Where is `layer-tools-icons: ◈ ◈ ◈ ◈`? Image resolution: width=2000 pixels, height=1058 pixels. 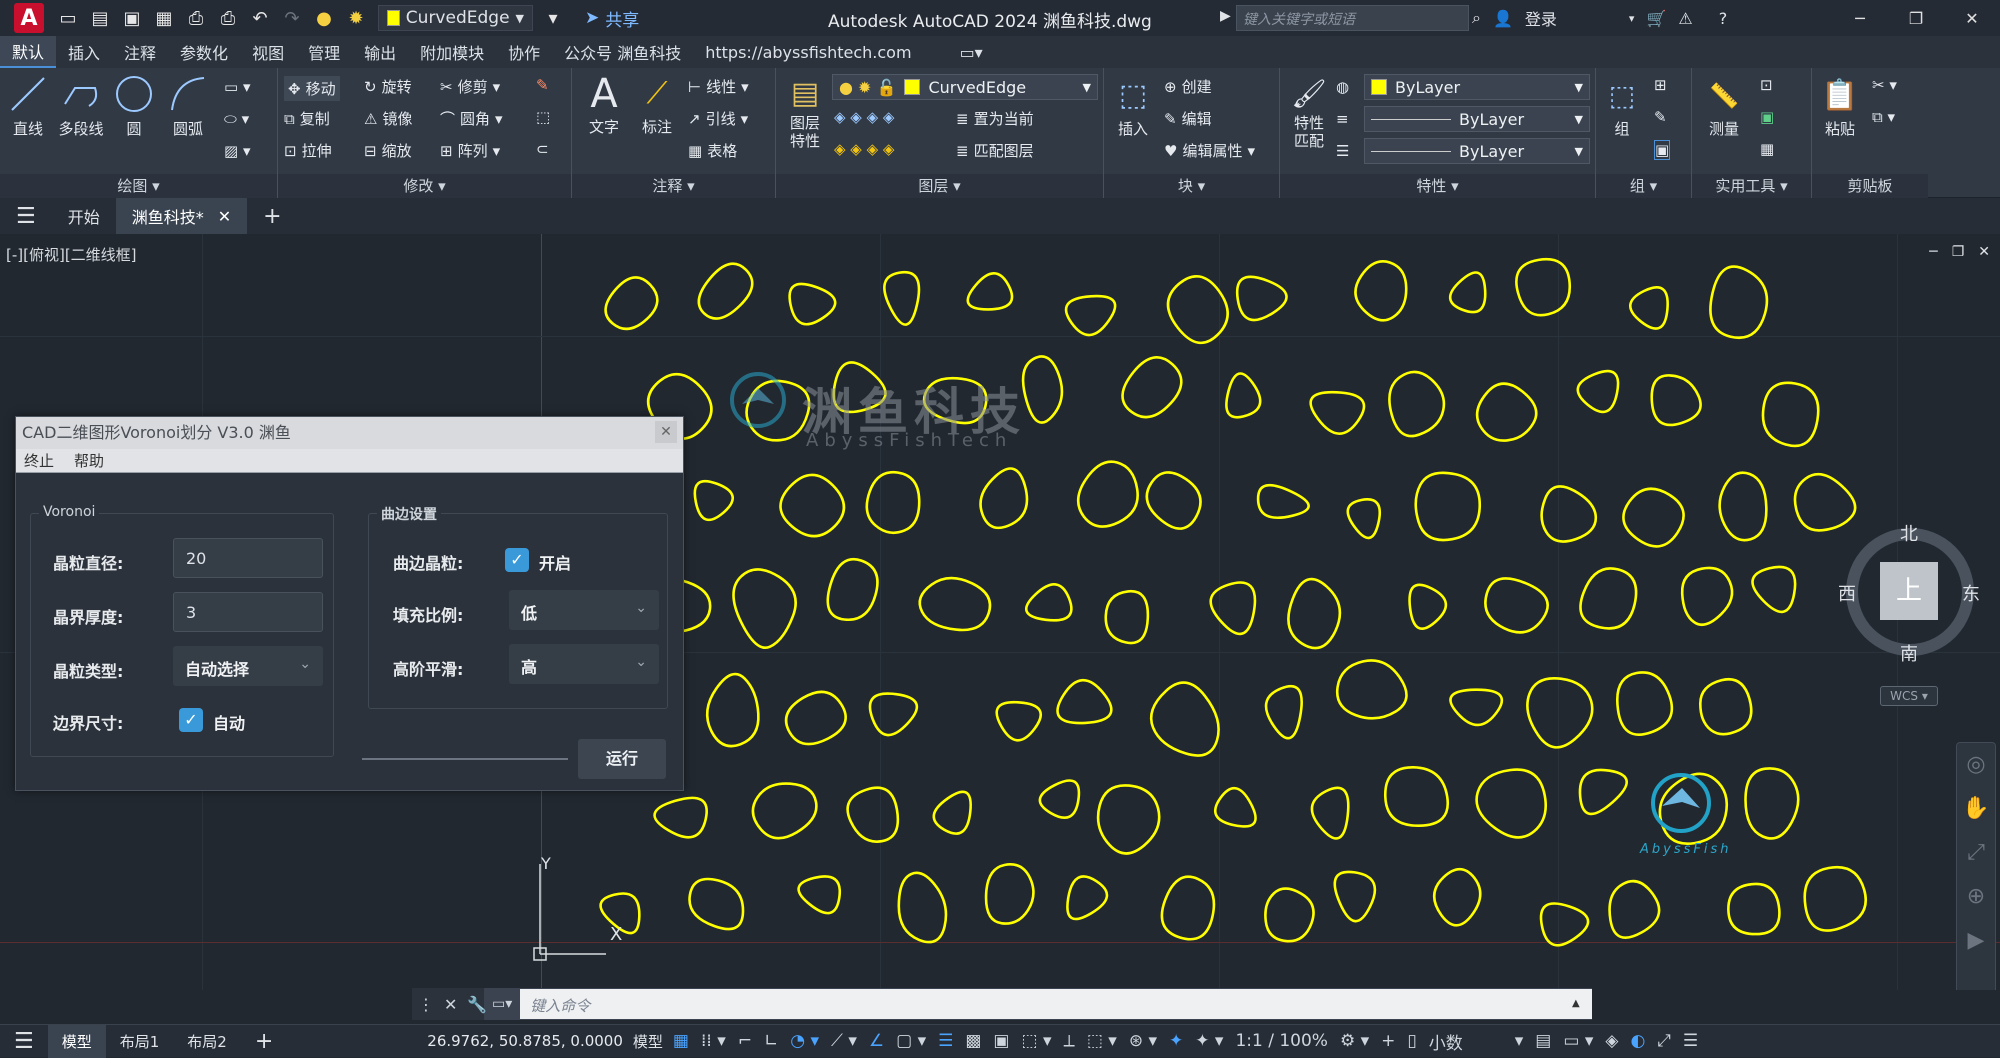 layer-tools-icons: ◈ ◈ ◈ ◈ is located at coordinates (864, 117).